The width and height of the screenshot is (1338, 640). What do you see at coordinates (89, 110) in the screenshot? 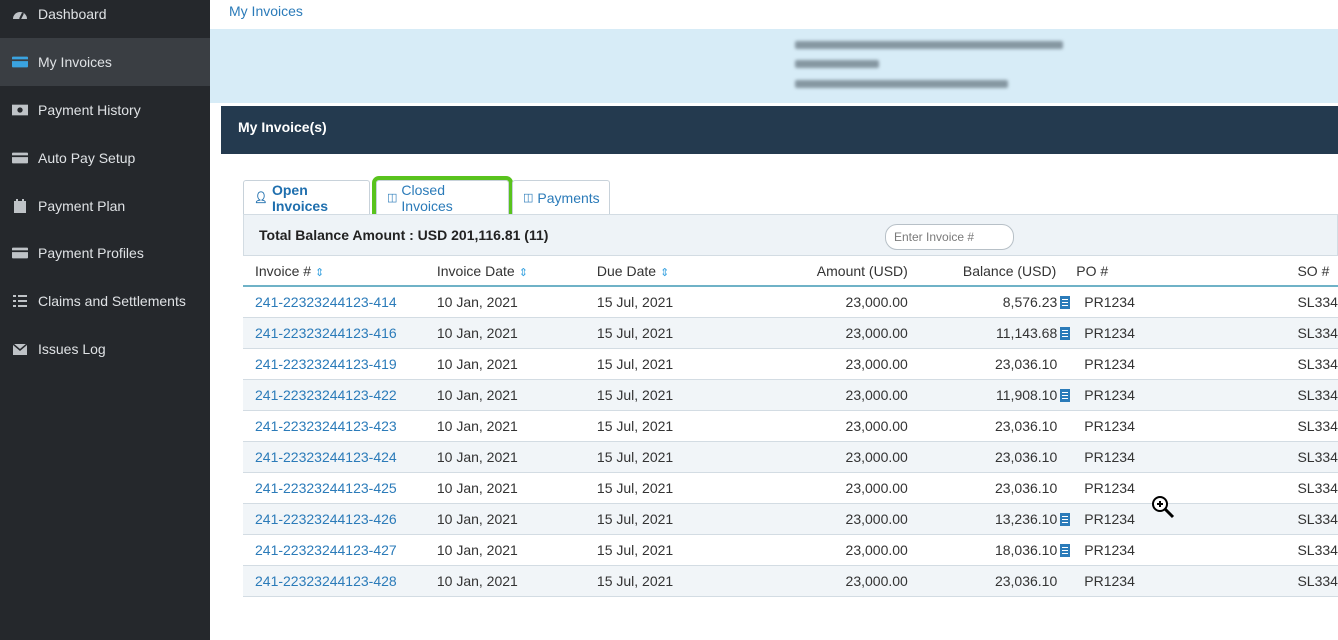
I see `sidebar-item-label: Payment History` at bounding box center [89, 110].